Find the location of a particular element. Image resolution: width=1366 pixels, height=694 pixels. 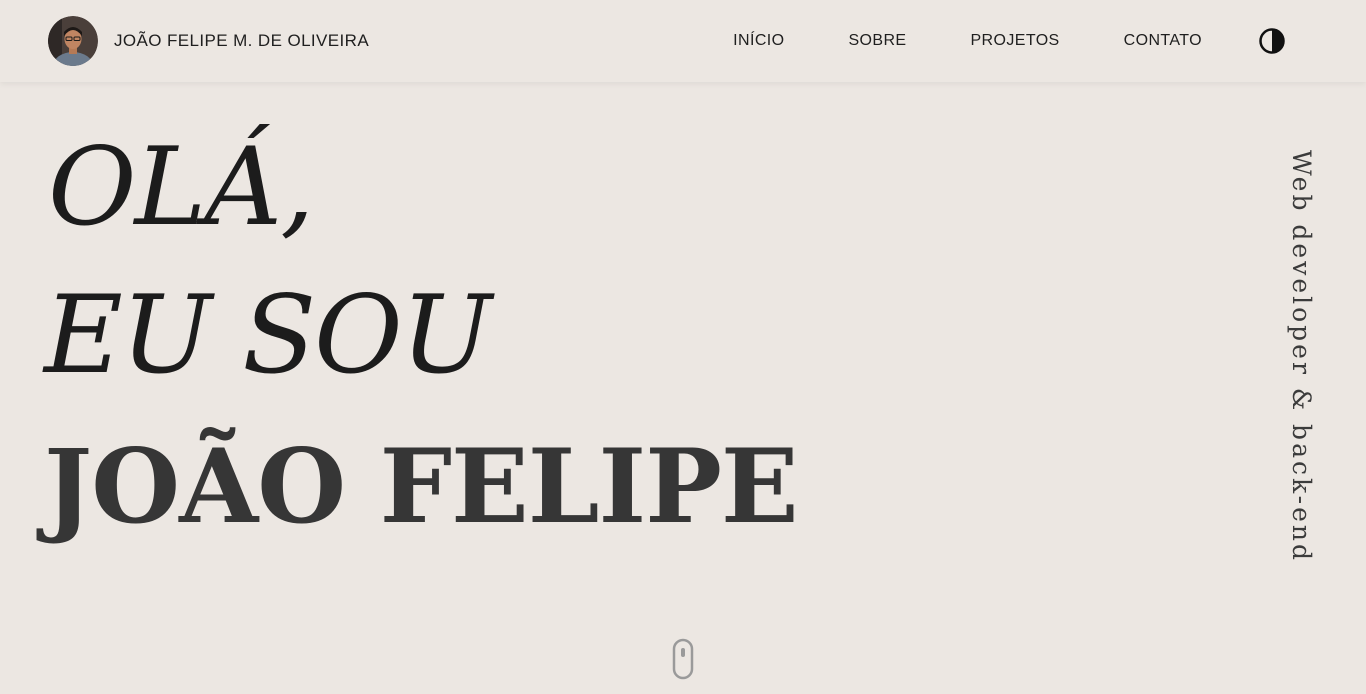

nav-item-contato: CONTATO is located at coordinates (1163, 41).